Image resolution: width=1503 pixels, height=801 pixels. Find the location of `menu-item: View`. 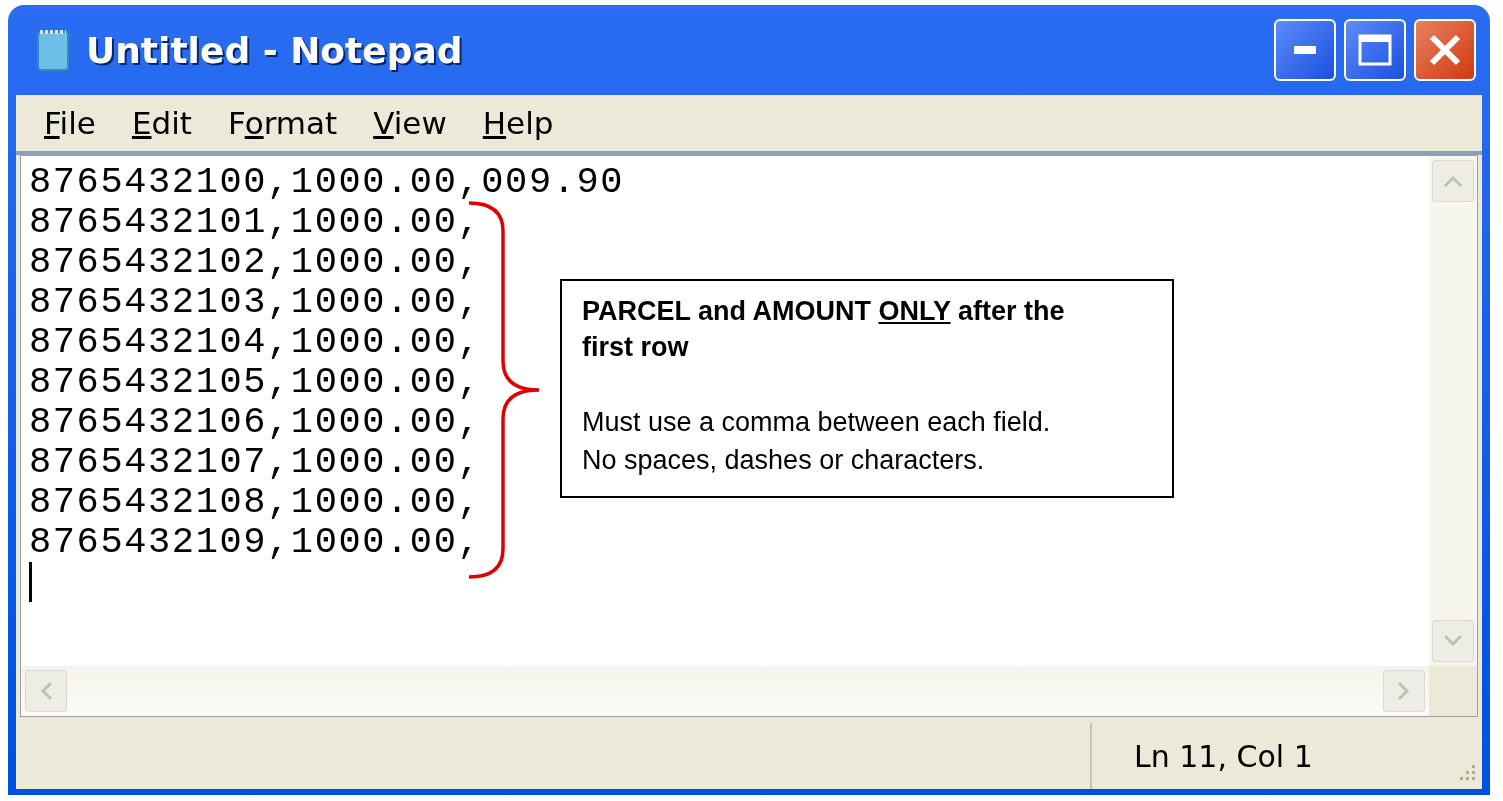

menu-item: View is located at coordinates (410, 123).